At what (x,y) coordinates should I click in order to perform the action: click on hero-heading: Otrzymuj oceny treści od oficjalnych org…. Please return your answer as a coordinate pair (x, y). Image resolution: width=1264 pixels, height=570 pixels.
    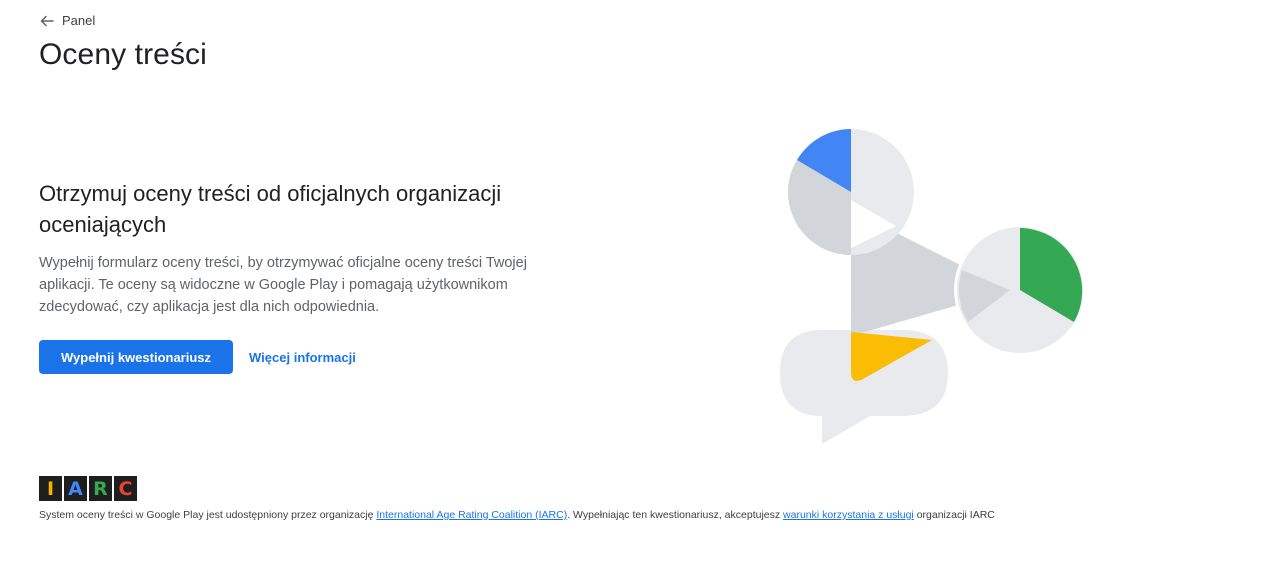
    Looking at the image, I should click on (270, 209).